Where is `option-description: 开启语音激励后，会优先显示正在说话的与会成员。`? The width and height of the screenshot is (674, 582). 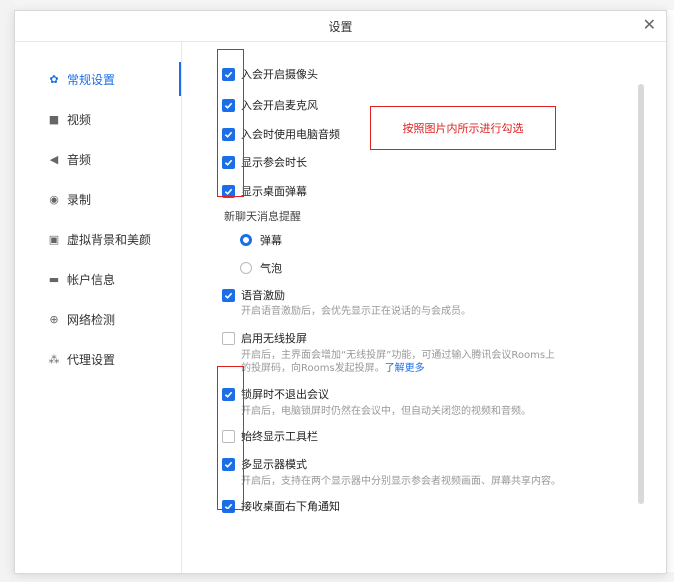
option-description: 开启语音激励后，会优先显示正在说话的与会成员。 is located at coordinates (356, 311).